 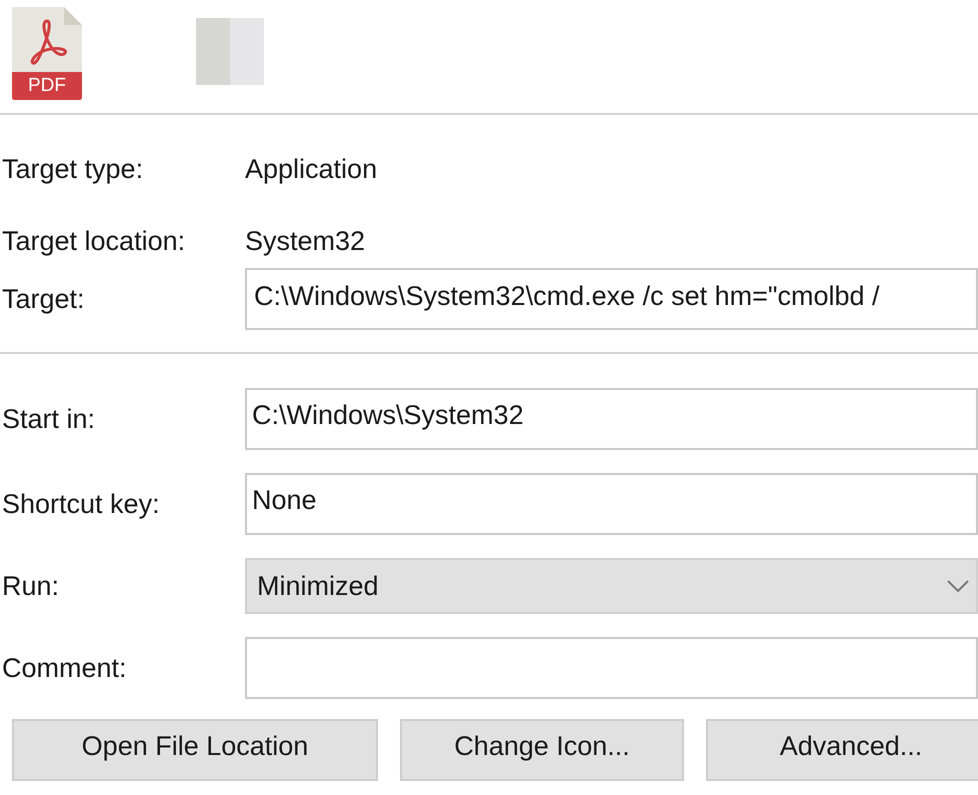 I want to click on text-field: None, so click(x=611, y=504).